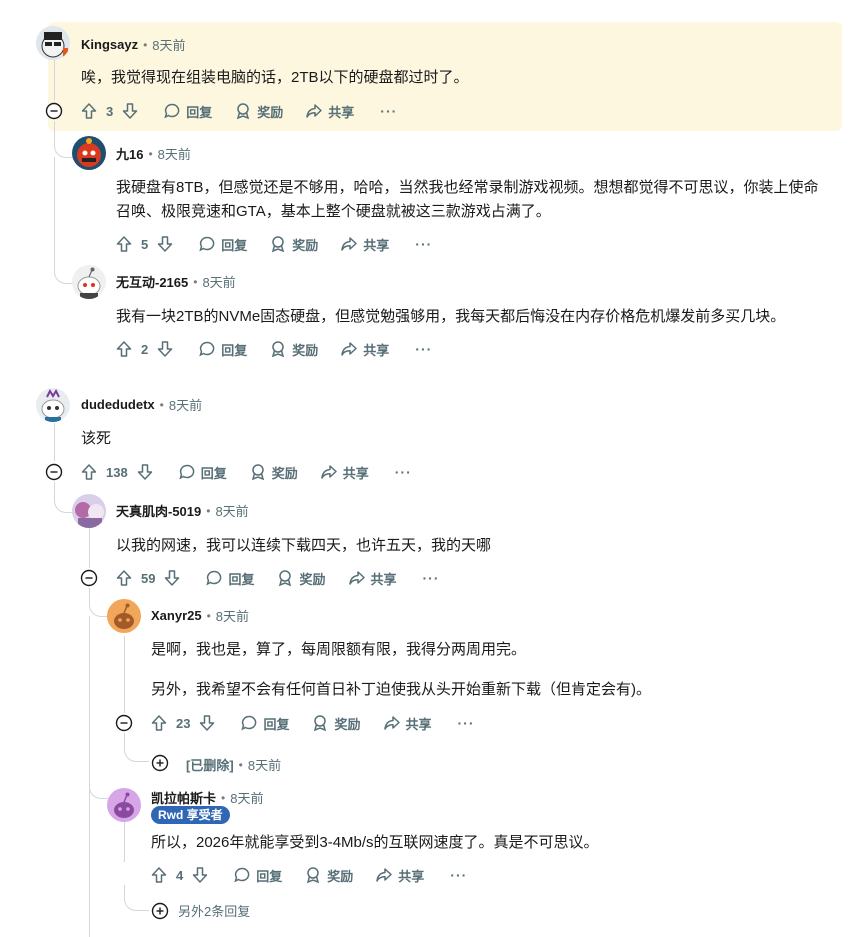  What do you see at coordinates (471, 546) in the screenshot?
I see `comment-body: 以我的网速，我可以连续下载四天，也许五天，我的天哪` at bounding box center [471, 546].